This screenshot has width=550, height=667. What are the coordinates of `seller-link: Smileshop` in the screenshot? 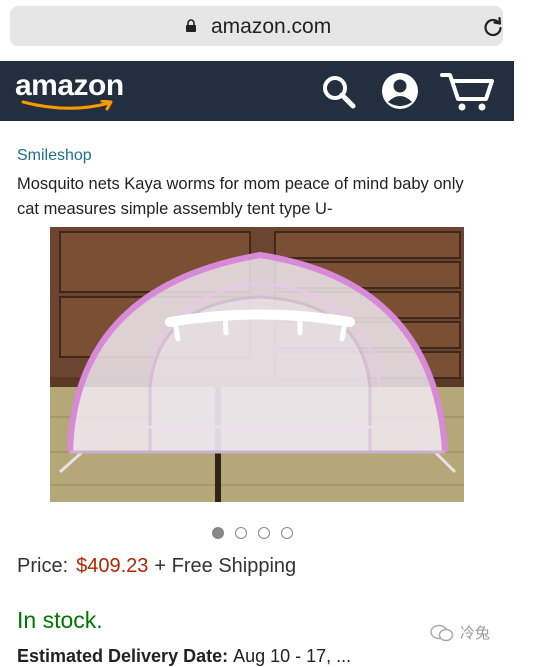 It's located at (54, 156).